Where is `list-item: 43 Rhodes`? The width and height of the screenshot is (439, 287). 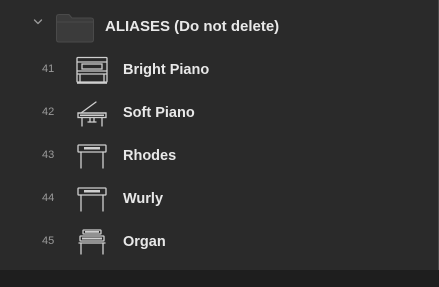
list-item: 43 Rhodes is located at coordinates (219, 156).